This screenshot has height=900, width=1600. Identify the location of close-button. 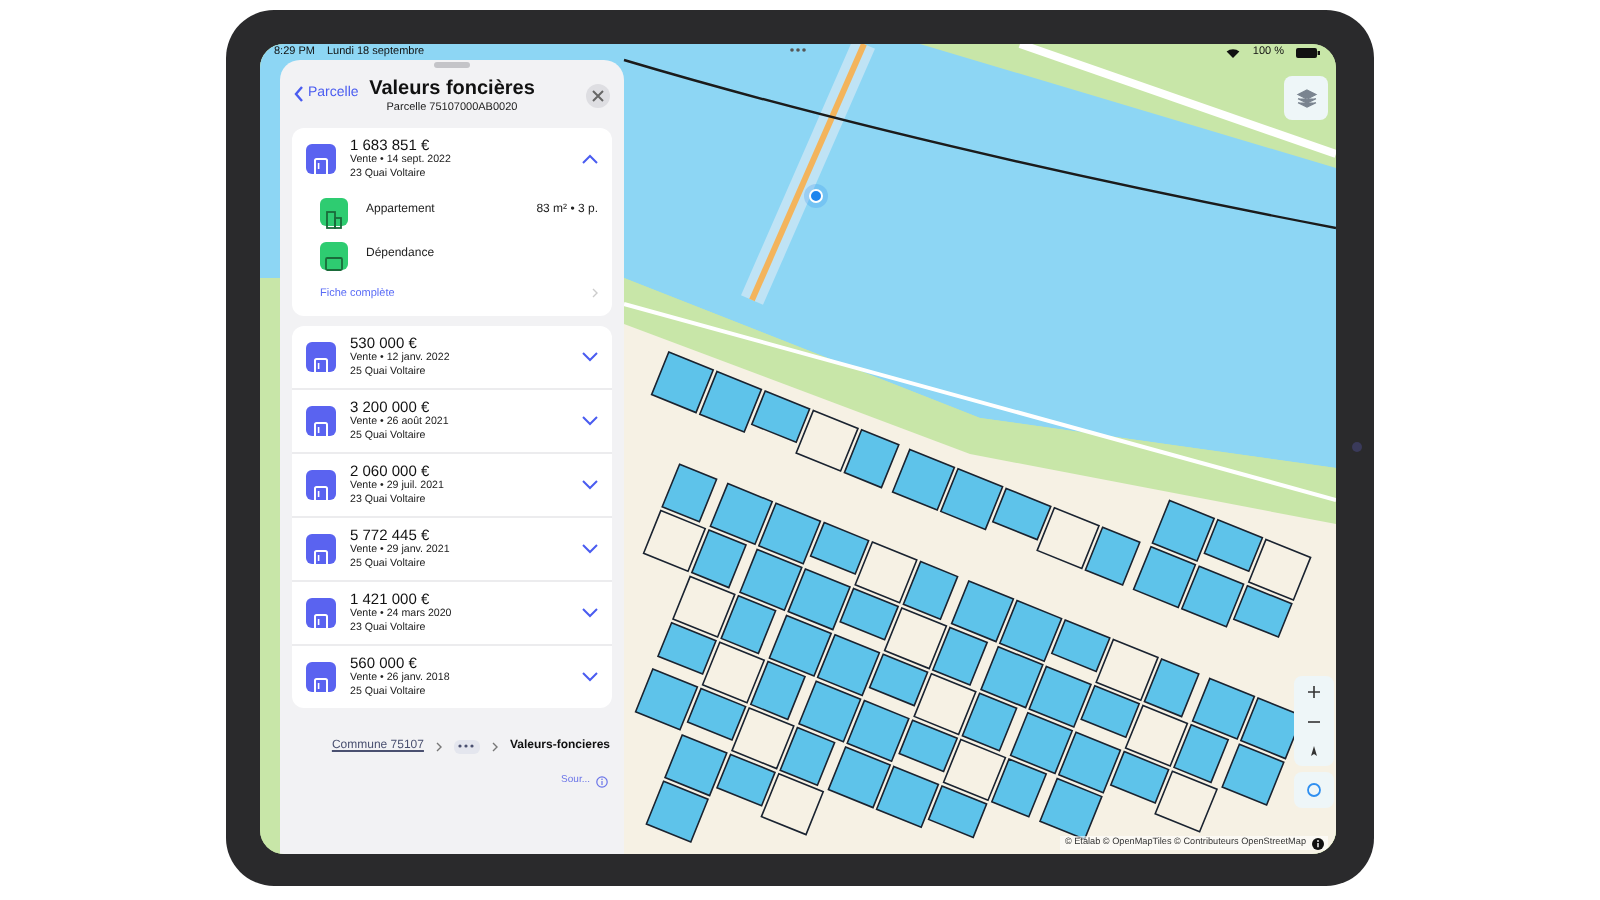
(598, 95).